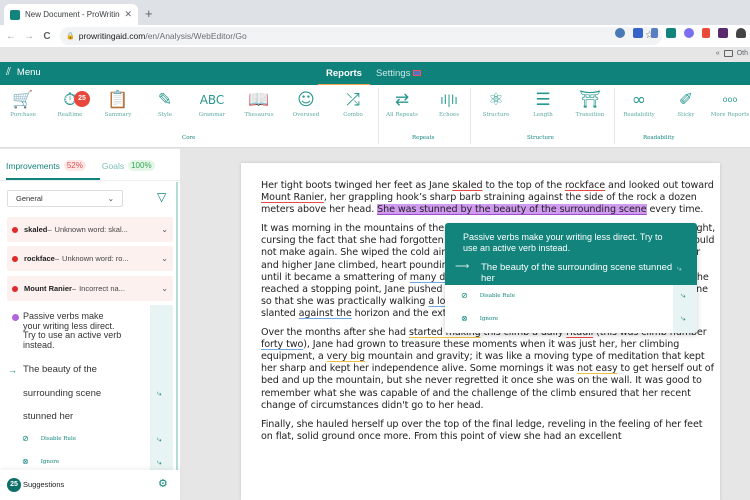 Image resolution: width=750 pixels, height=500 pixels. I want to click on tool-purchase: 🛒 Purchase, so click(23, 103).